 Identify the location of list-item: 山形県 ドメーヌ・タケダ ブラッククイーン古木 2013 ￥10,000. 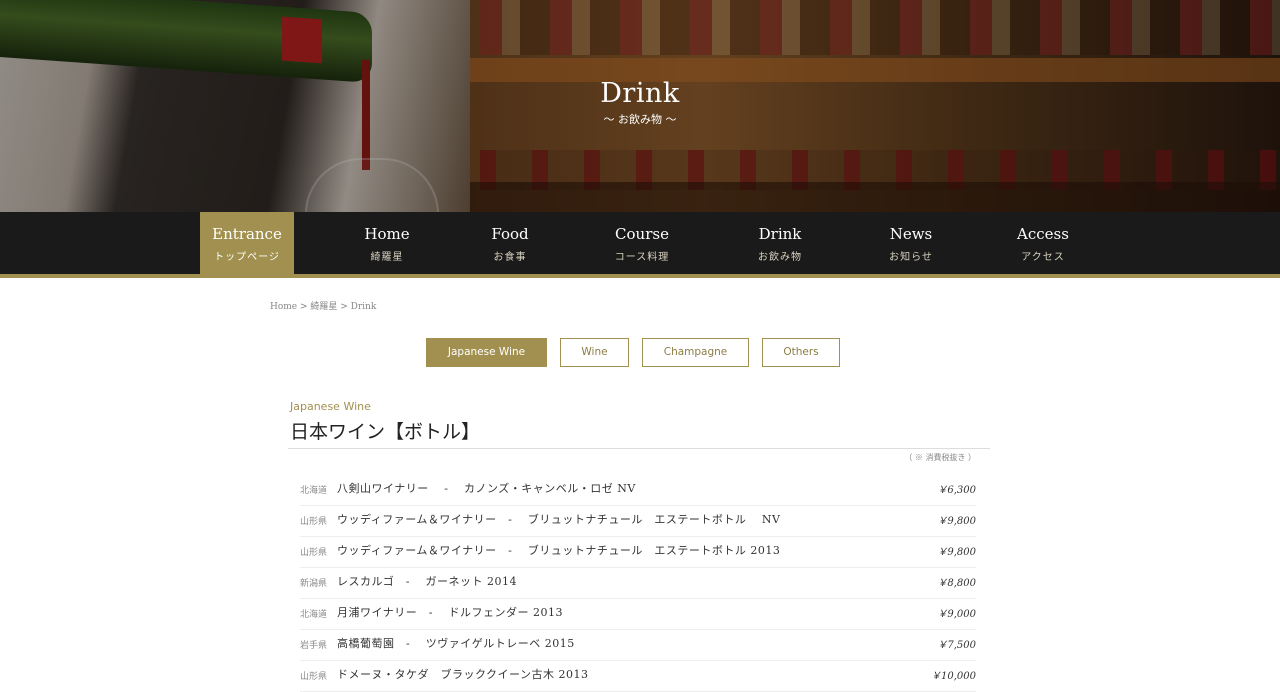
(638, 676).